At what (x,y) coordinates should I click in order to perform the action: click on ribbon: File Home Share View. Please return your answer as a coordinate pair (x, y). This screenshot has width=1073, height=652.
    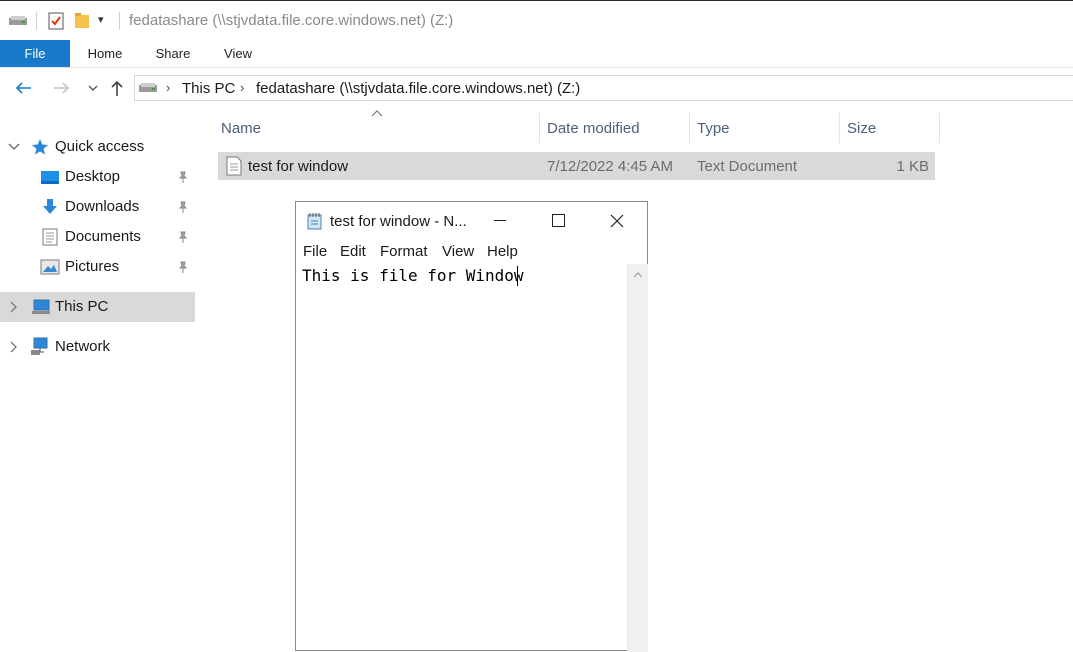
    Looking at the image, I should click on (536, 54).